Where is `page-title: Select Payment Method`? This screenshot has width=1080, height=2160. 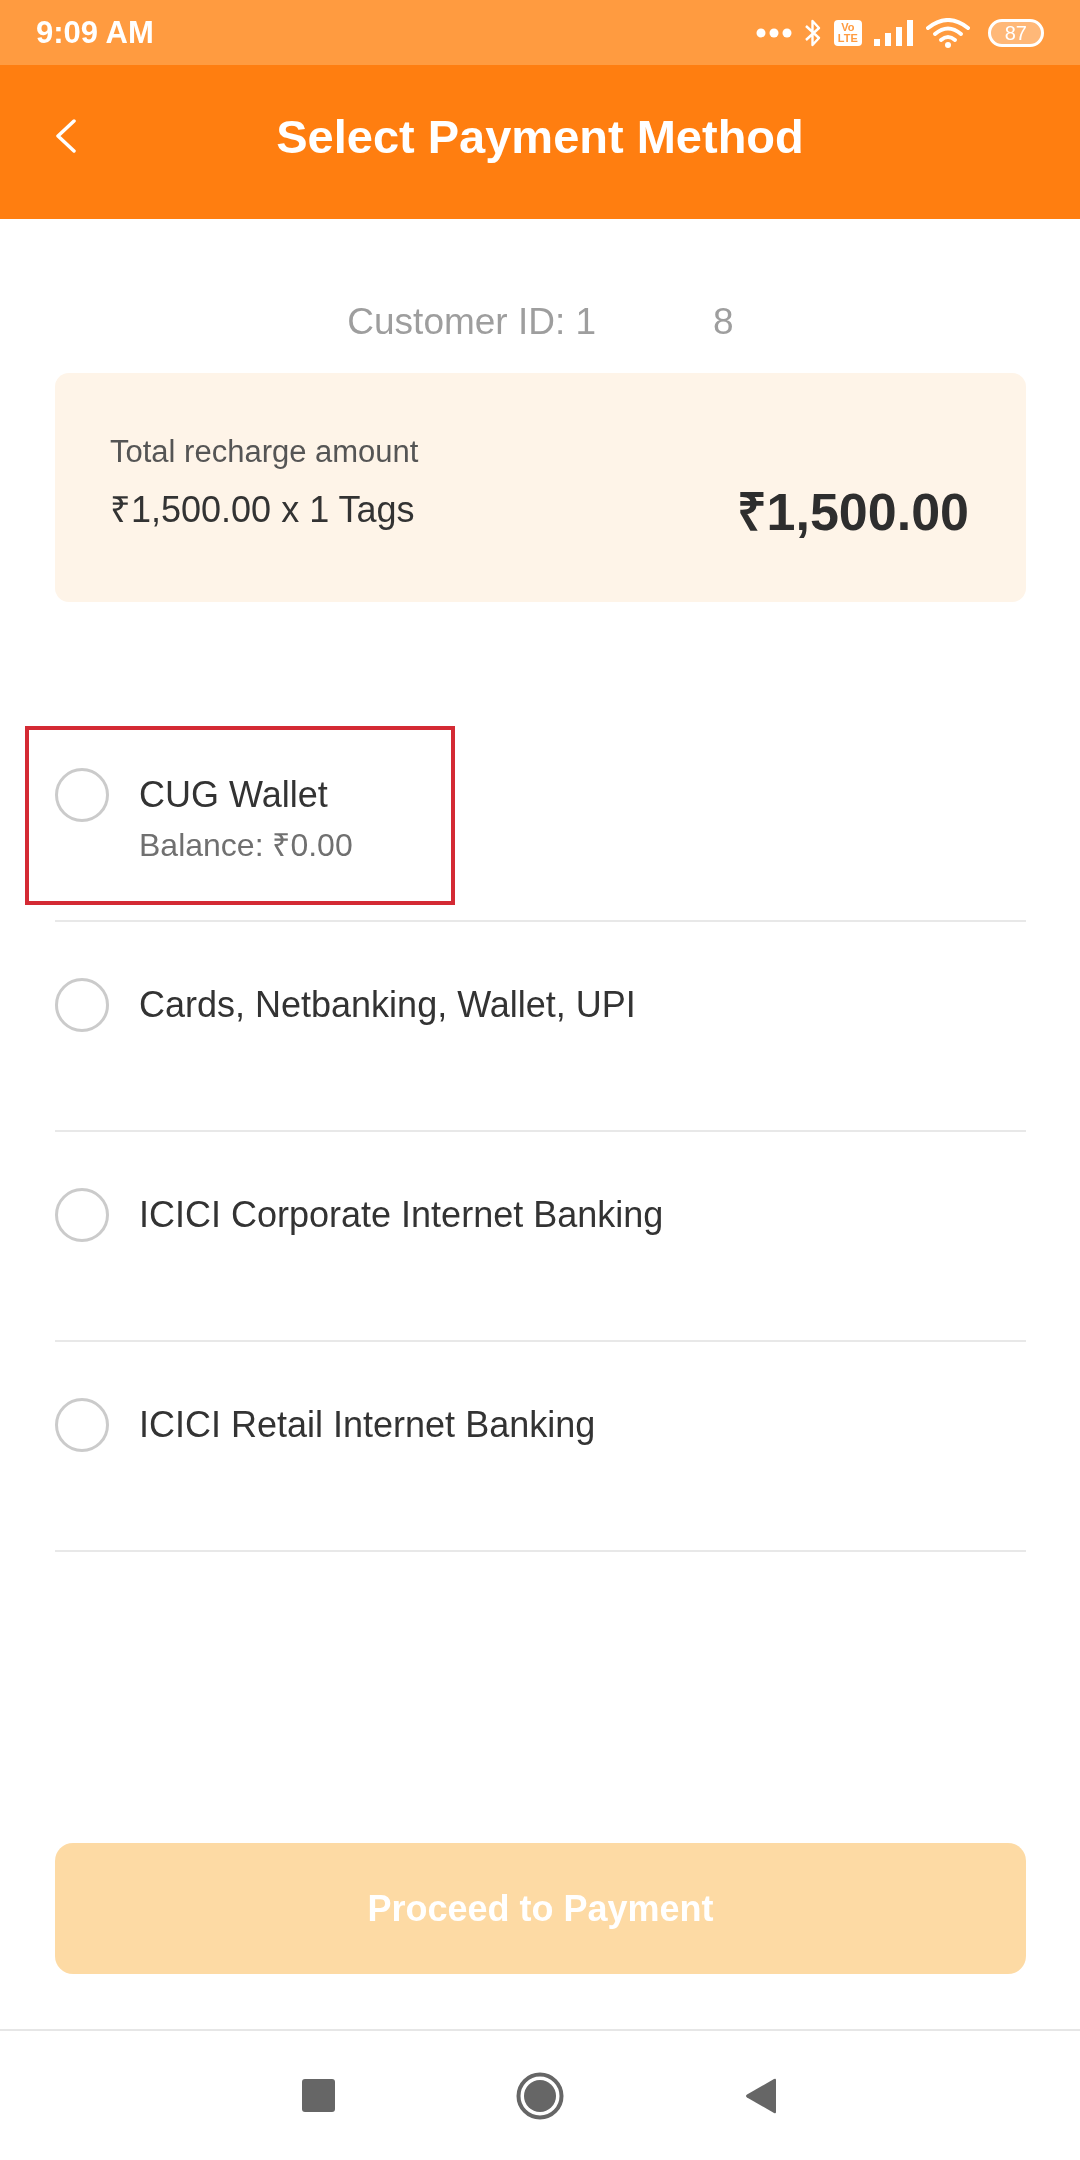 page-title: Select Payment Method is located at coordinates (540, 136).